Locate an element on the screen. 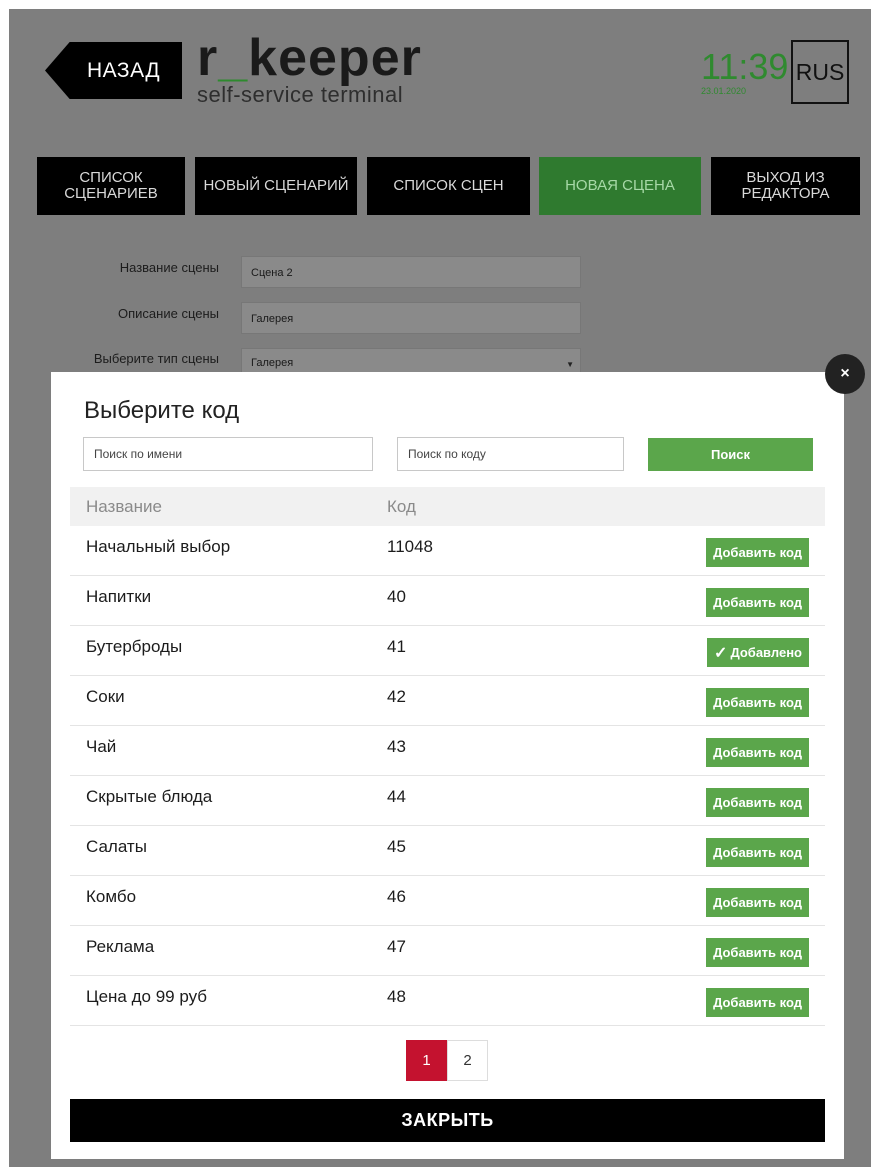 This screenshot has height=1167, width=871. close-icon-glyph: × is located at coordinates (845, 373).